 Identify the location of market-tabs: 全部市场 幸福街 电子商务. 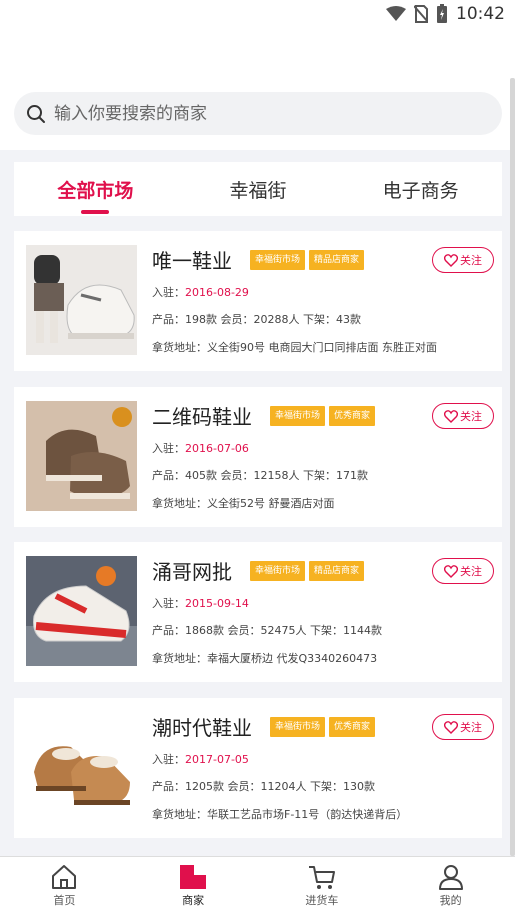
(258, 189).